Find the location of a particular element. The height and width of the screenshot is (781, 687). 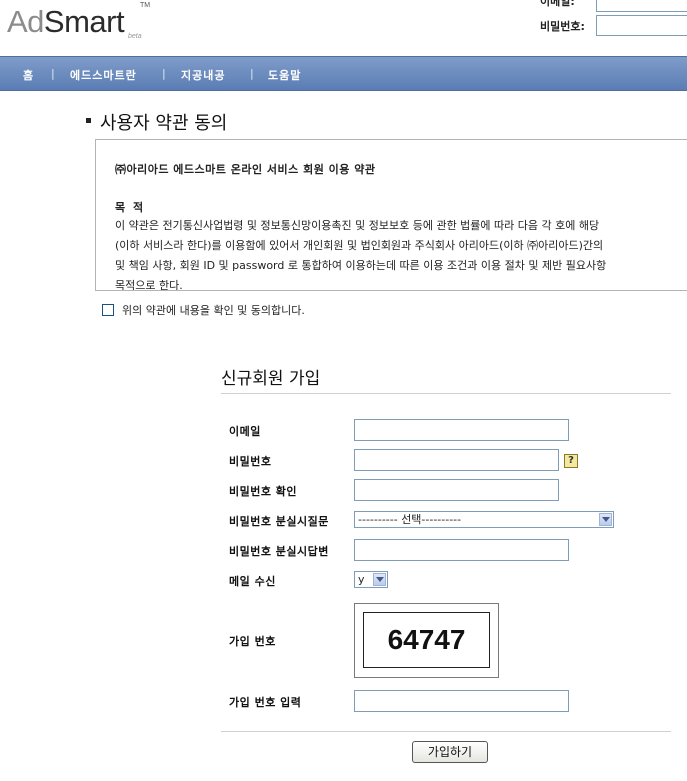

nav-item-home: 홈 is located at coordinates (28, 75).